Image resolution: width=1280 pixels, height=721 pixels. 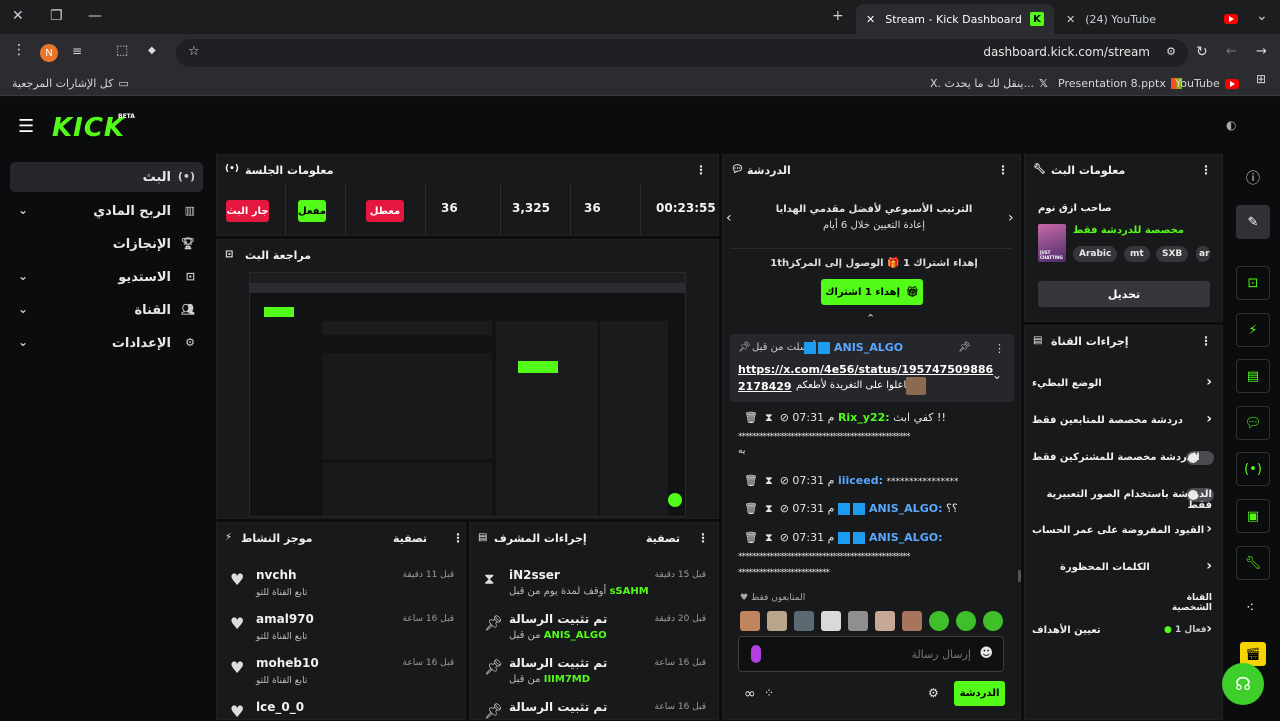 I want to click on edit-layout-button: ✎, so click(x=1253, y=222).